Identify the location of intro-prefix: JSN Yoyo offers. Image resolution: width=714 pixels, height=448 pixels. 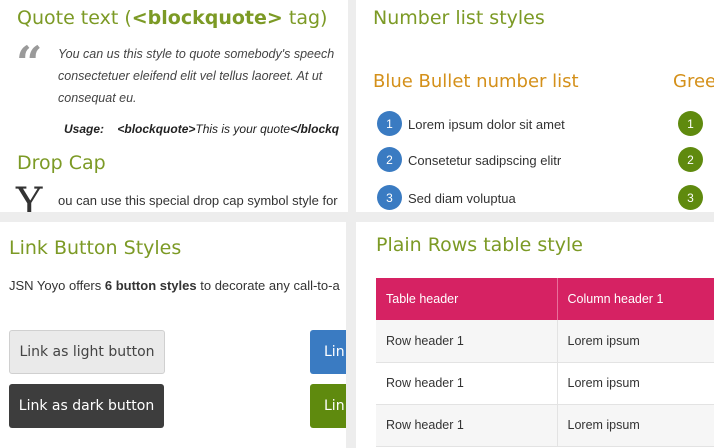
(57, 285).